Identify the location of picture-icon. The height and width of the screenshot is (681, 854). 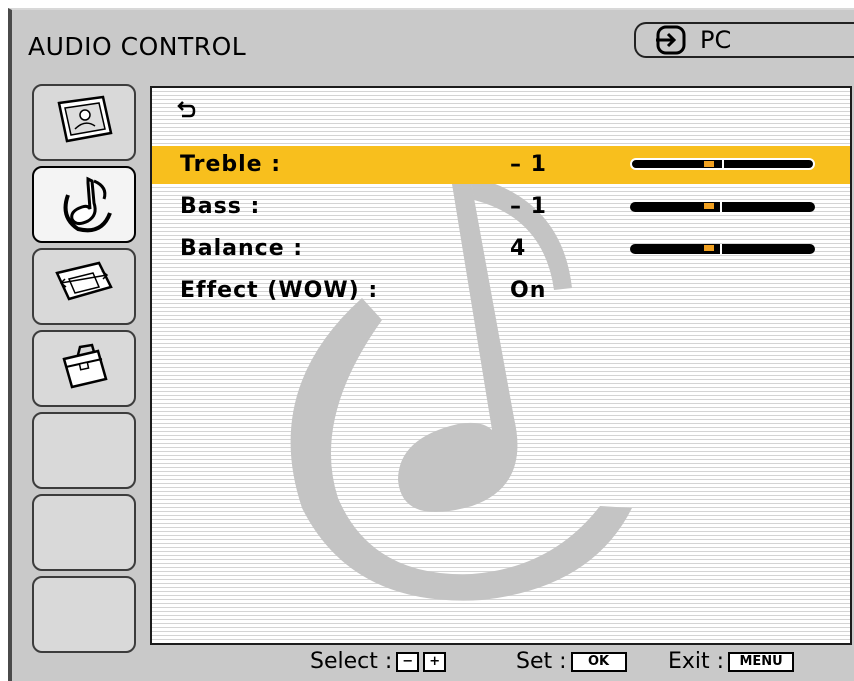
(84, 123).